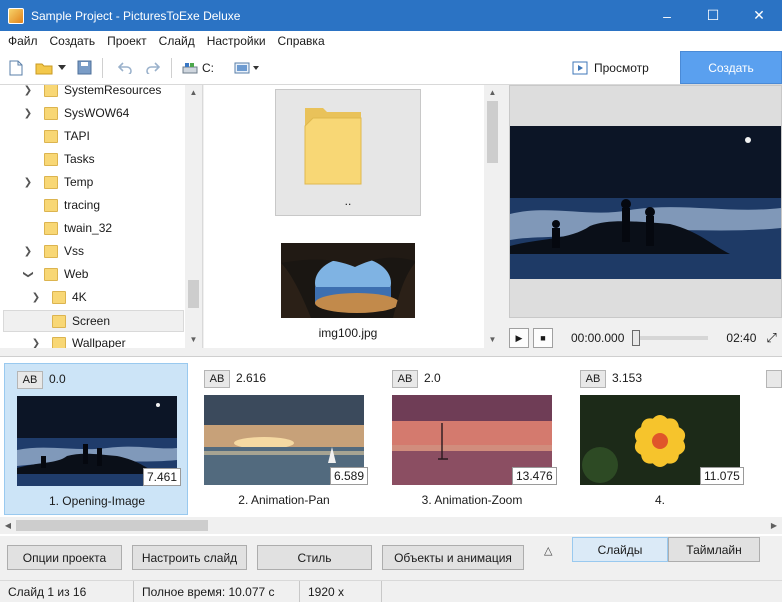 The height and width of the screenshot is (602, 782). Describe the element at coordinates (492, 216) in the screenshot. I see `files-scrollbar: ▲ ▼` at that location.